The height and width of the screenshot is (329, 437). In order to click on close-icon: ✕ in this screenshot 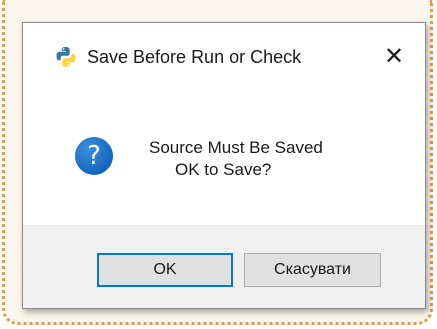, I will do `click(394, 56)`.